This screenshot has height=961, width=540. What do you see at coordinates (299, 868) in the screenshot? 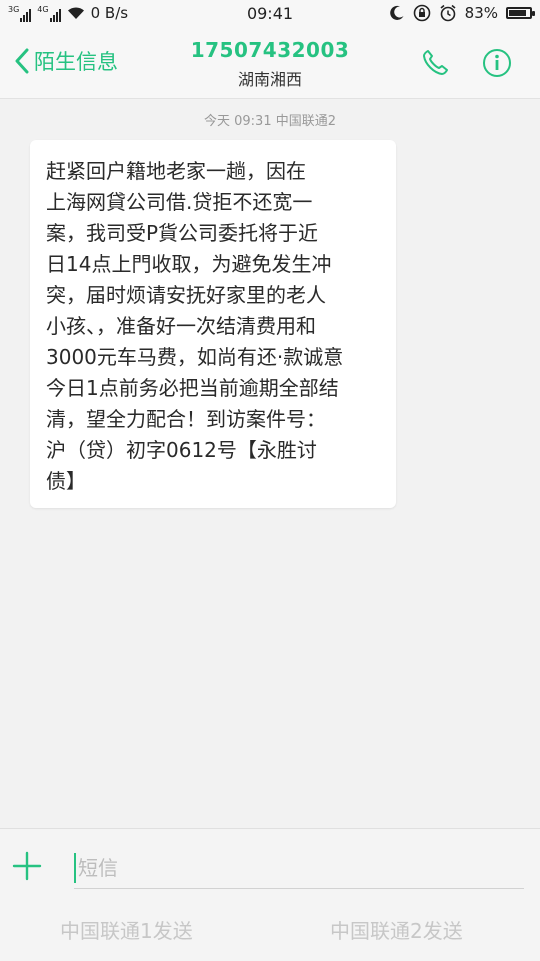
I see `message-input` at bounding box center [299, 868].